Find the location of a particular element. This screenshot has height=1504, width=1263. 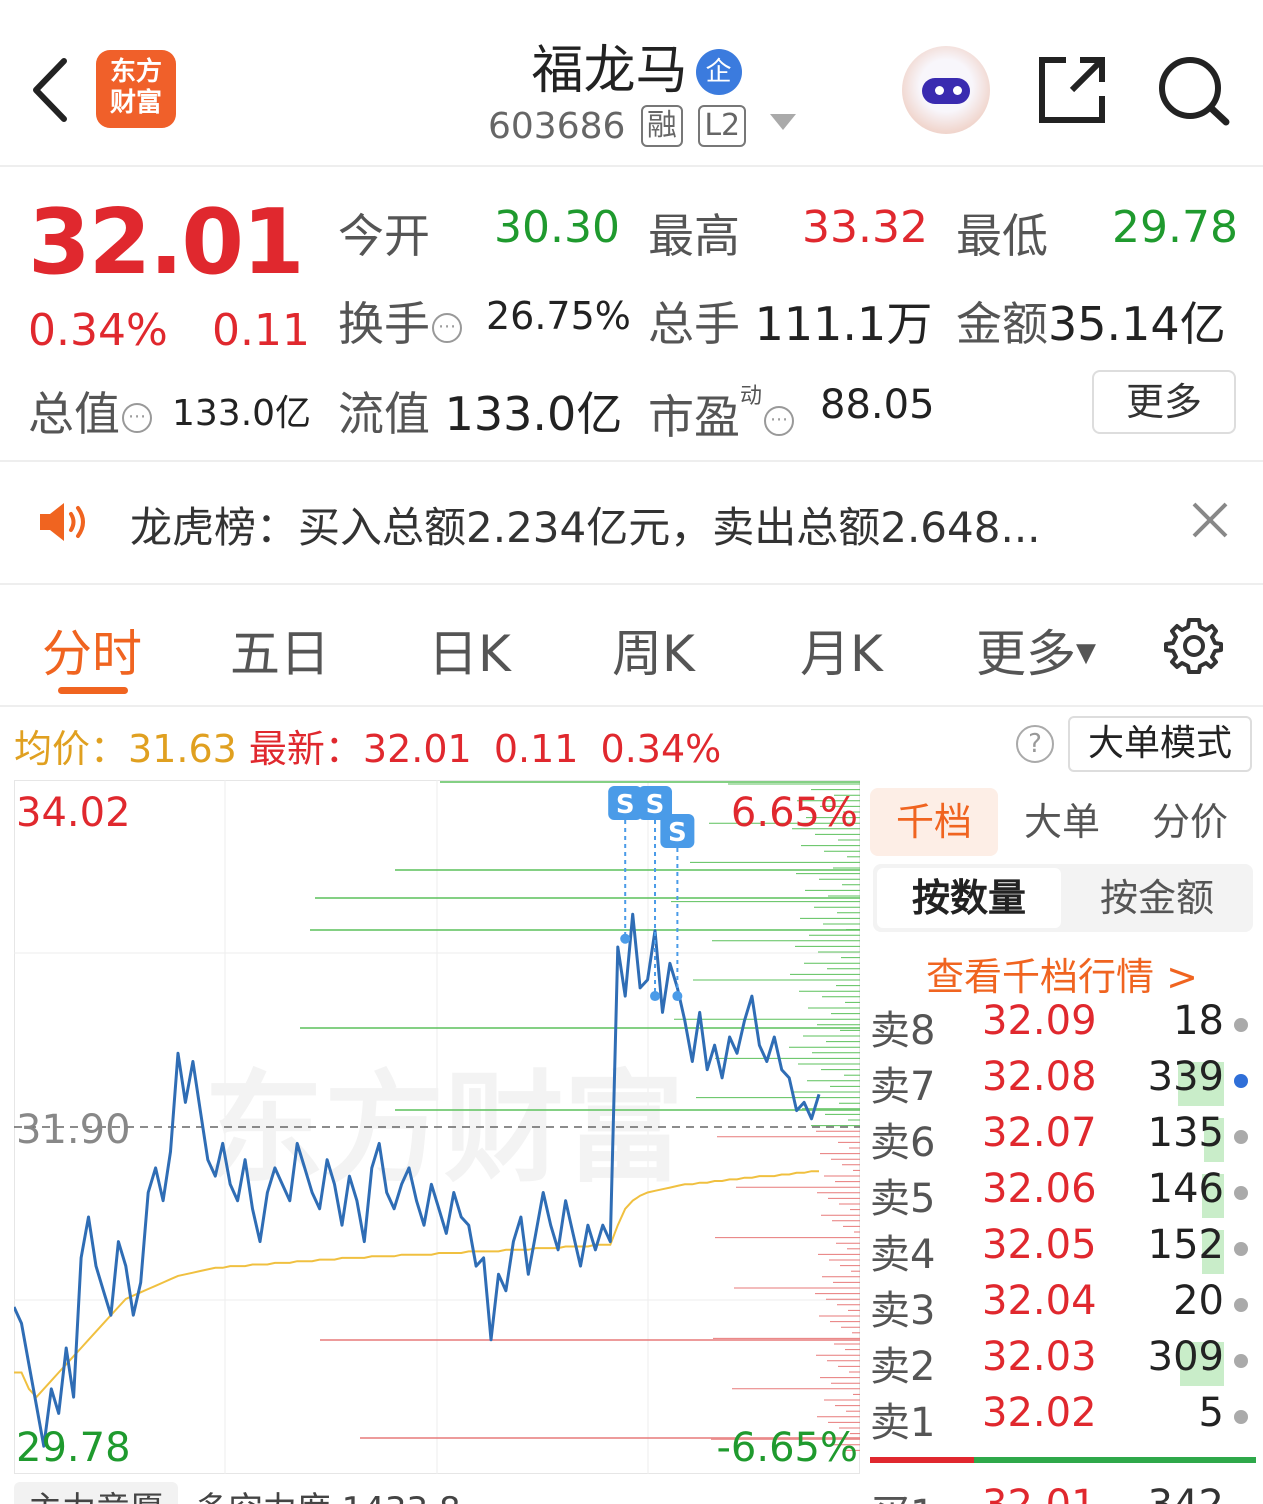

ask-row: 卖4 32.05 152 is located at coordinates (1062, 1250).